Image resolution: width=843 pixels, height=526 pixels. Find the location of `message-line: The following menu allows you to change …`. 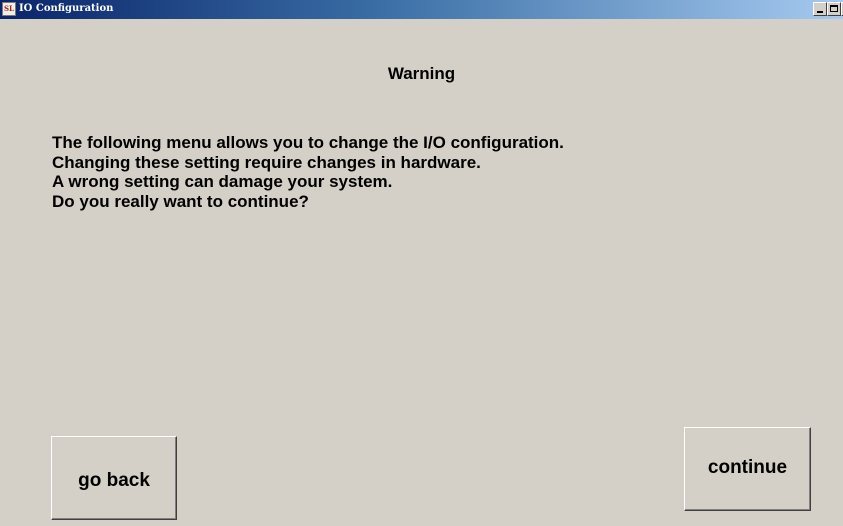

message-line: The following menu allows you to change … is located at coordinates (308, 142).